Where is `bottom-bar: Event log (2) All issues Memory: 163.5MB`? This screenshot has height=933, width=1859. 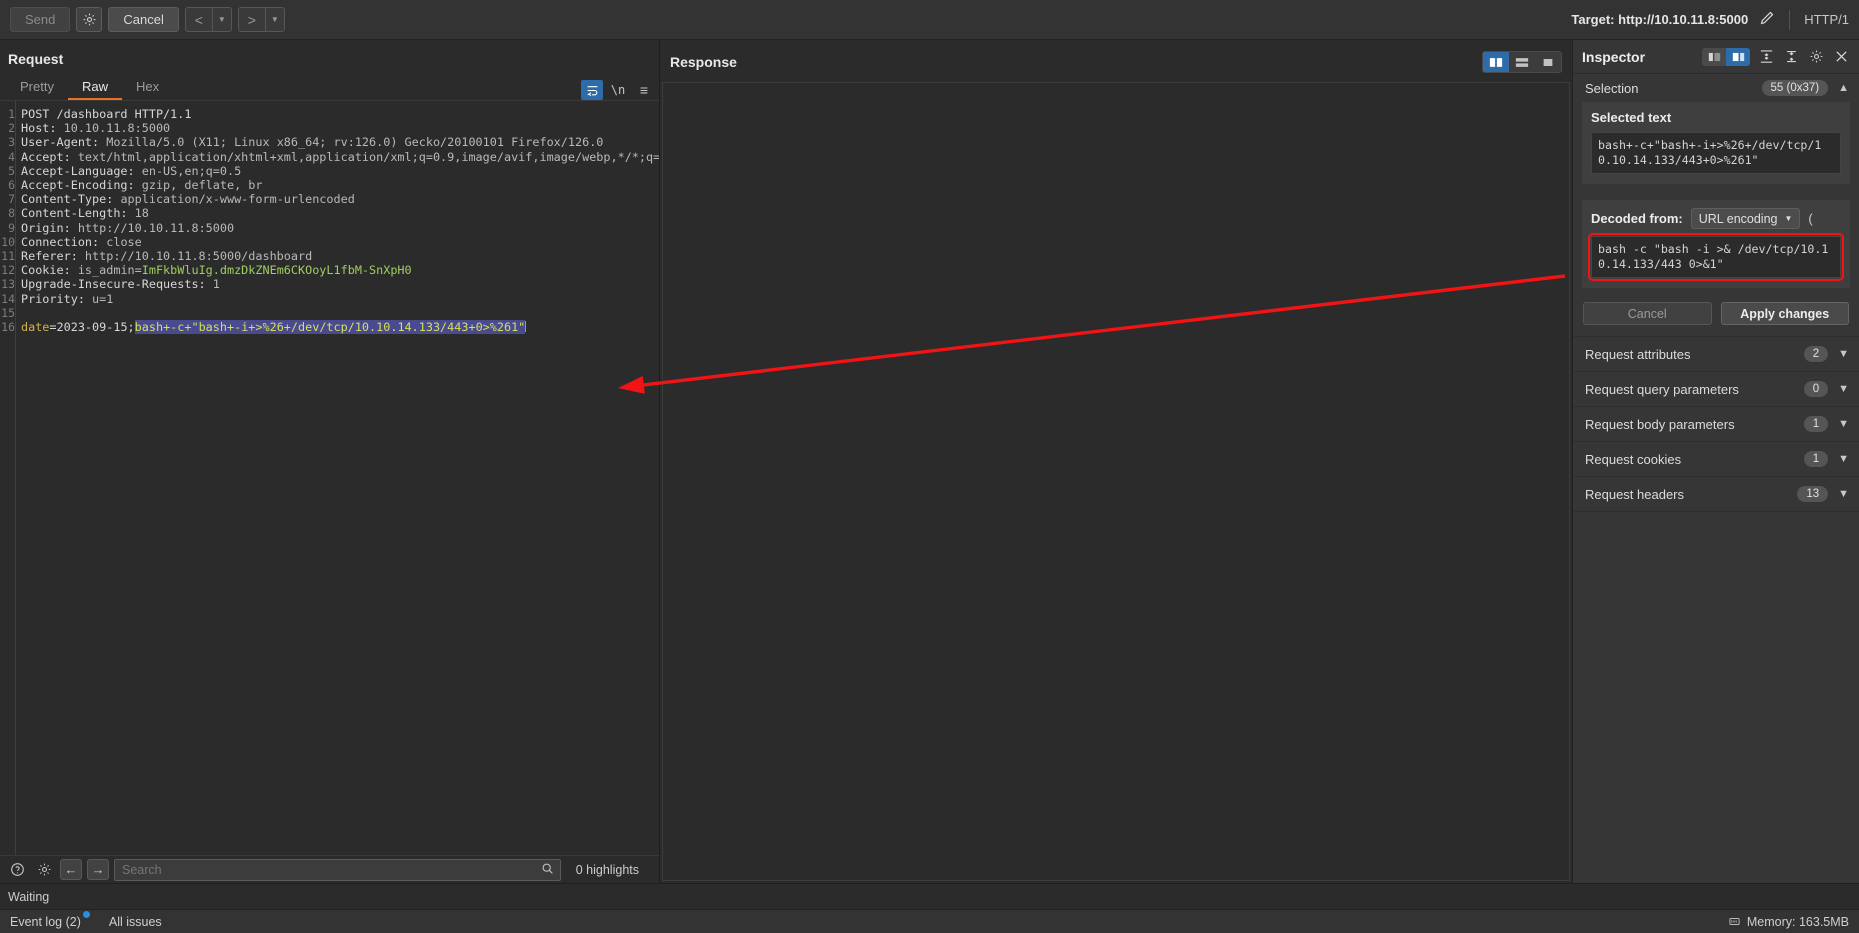 bottom-bar: Event log (2) All issues Memory: 163.5MB is located at coordinates (929, 921).